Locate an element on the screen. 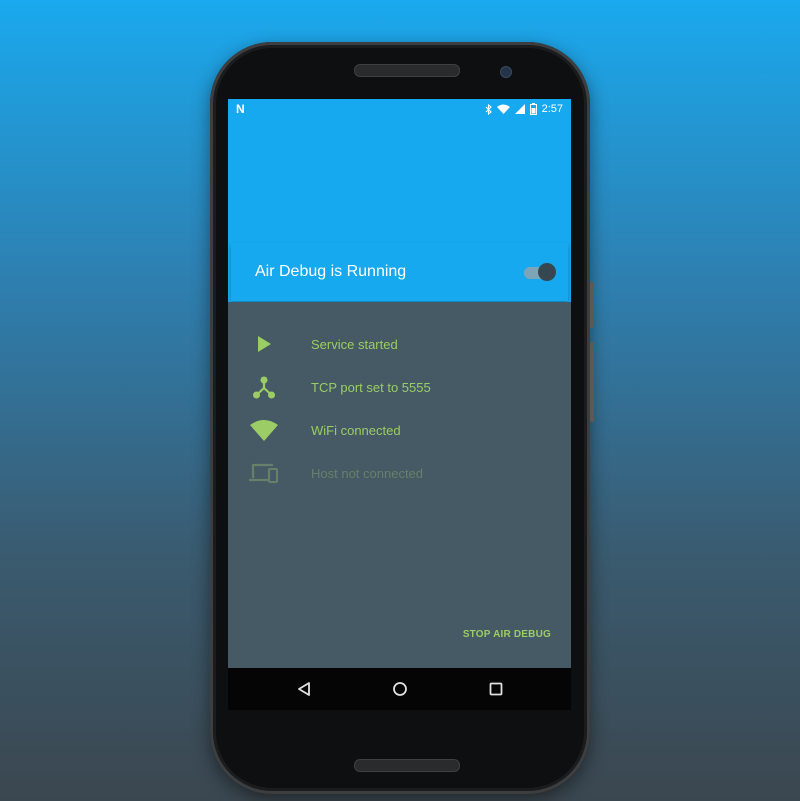 The image size is (800, 801). power-button is located at coordinates (592, 305).